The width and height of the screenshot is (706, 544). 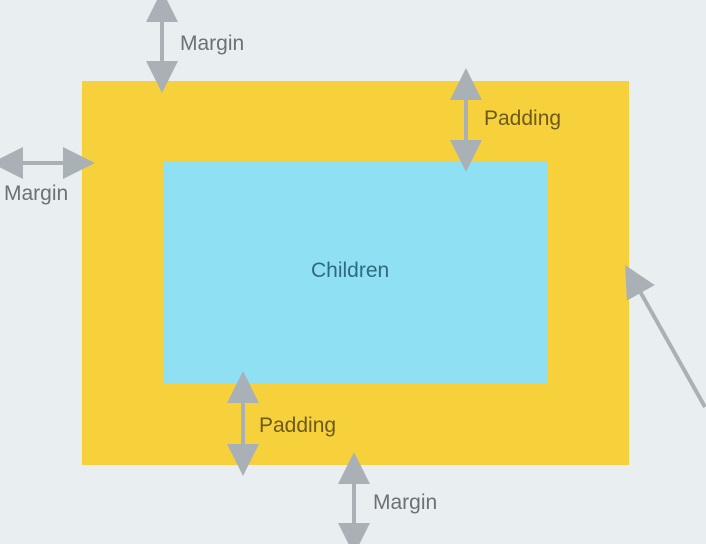 What do you see at coordinates (350, 270) in the screenshot?
I see `children-label: Children` at bounding box center [350, 270].